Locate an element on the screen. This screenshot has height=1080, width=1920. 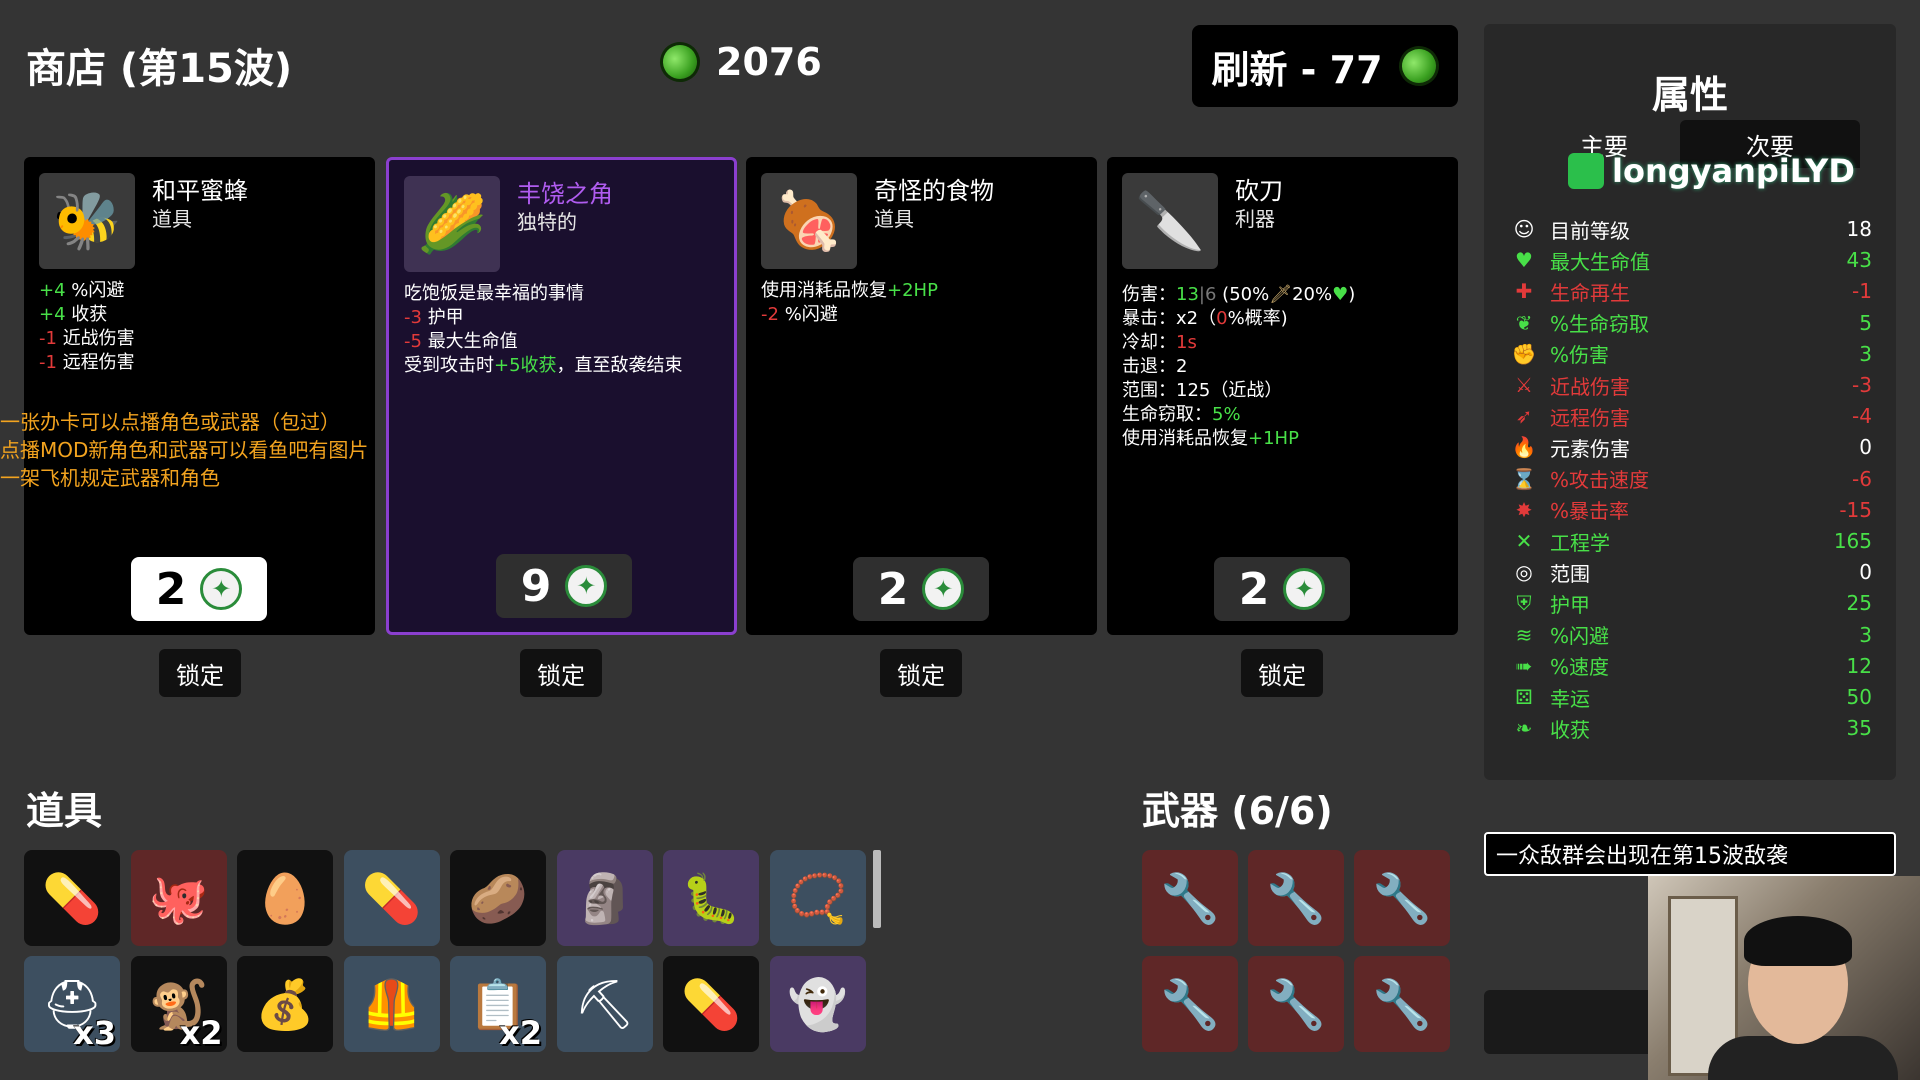
stat-name: 近战伤害 is located at coordinates (1590, 386).